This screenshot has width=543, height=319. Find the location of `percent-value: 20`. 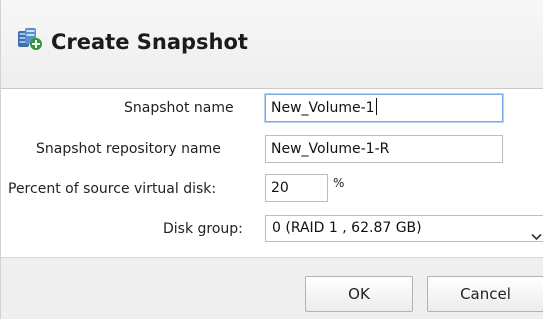

percent-value: 20 is located at coordinates (280, 188).